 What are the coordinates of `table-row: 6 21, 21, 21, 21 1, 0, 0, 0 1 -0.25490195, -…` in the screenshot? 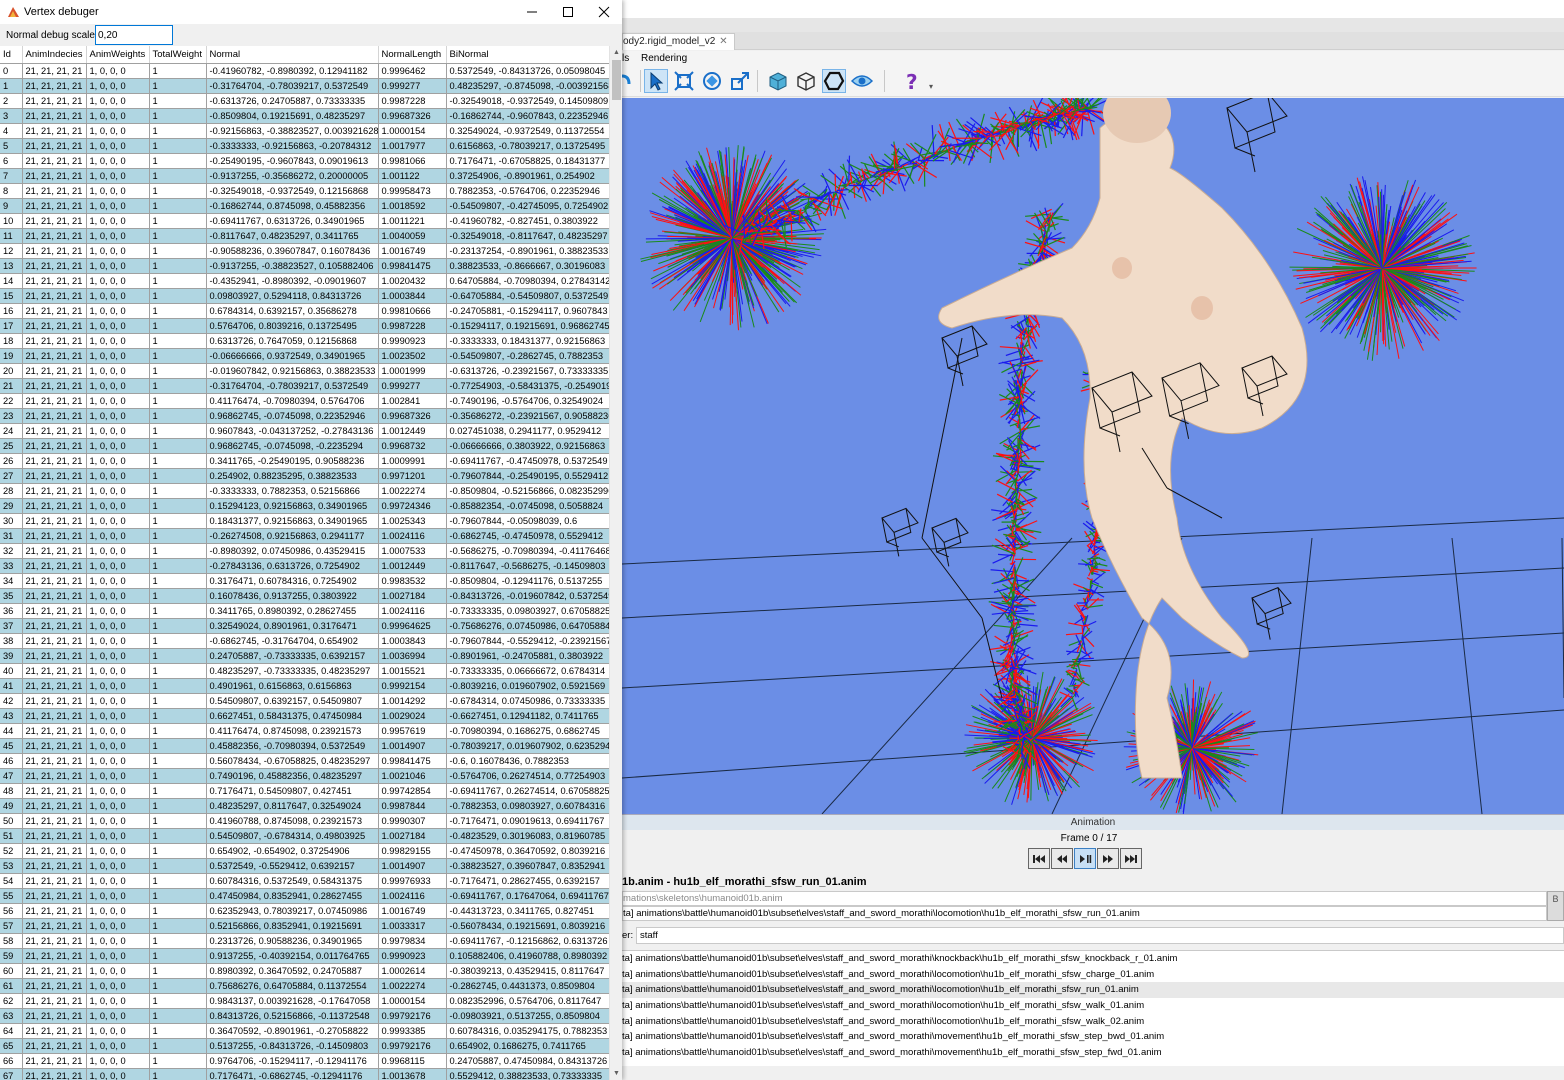 It's located at (304, 161).